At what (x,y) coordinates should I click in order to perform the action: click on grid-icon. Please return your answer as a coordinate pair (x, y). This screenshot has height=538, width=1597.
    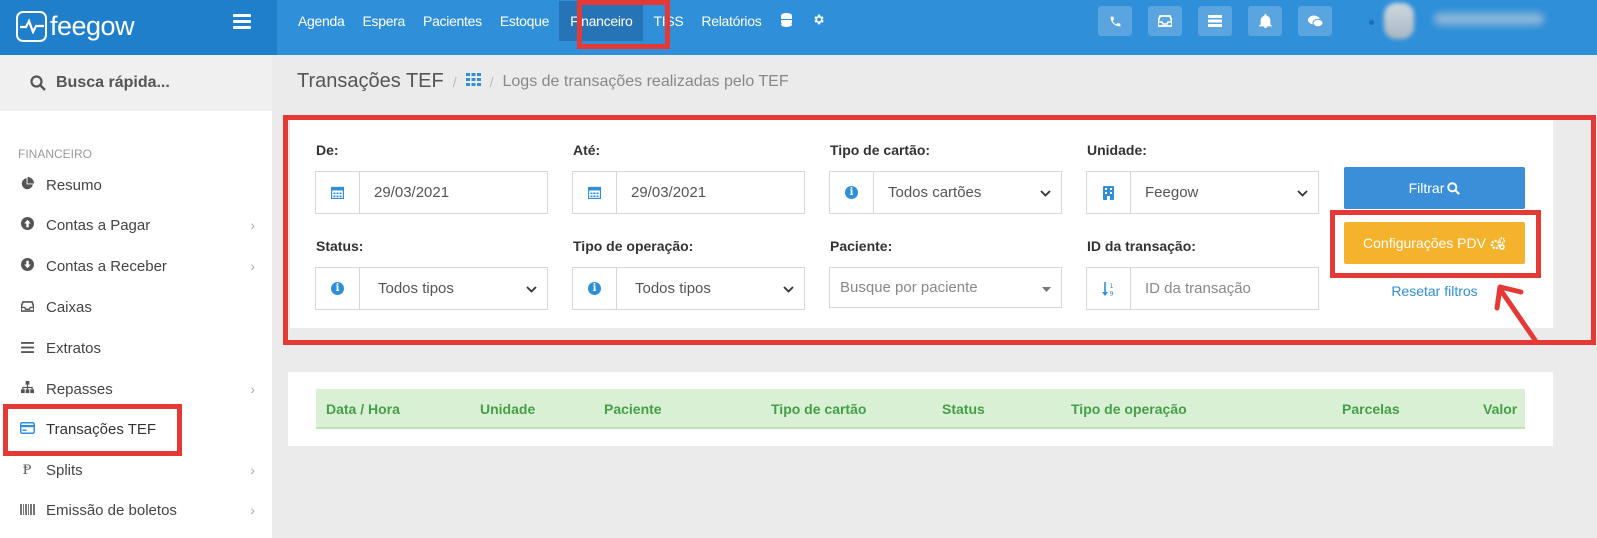
    Looking at the image, I should click on (473, 81).